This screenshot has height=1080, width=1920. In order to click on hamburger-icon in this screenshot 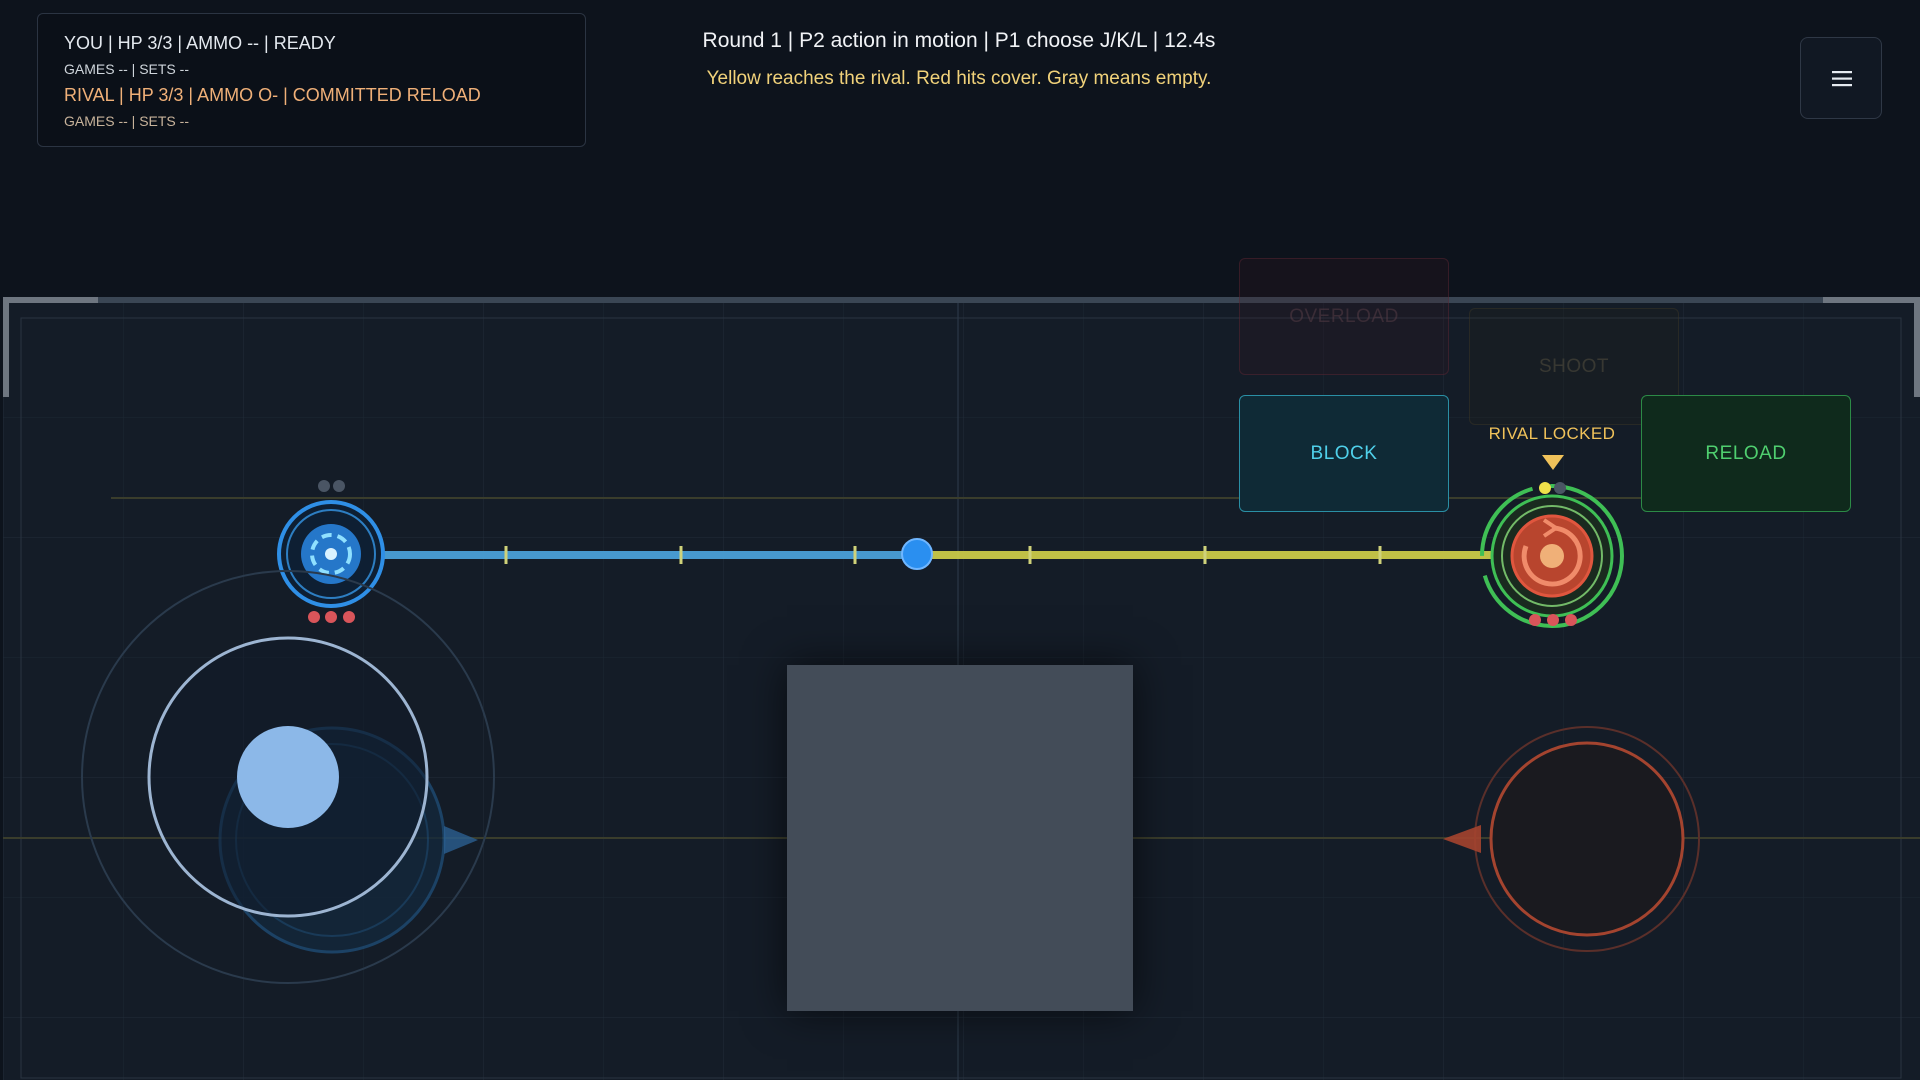, I will do `click(1842, 79)`.